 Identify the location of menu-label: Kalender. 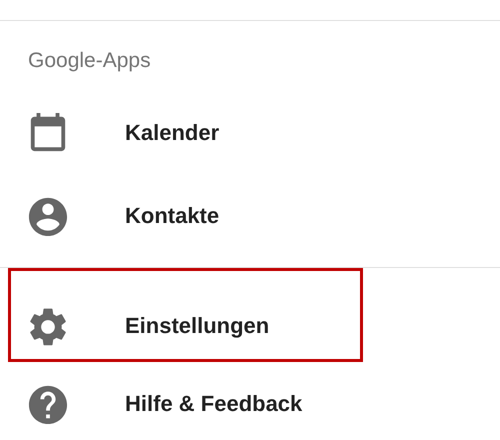
(172, 133).